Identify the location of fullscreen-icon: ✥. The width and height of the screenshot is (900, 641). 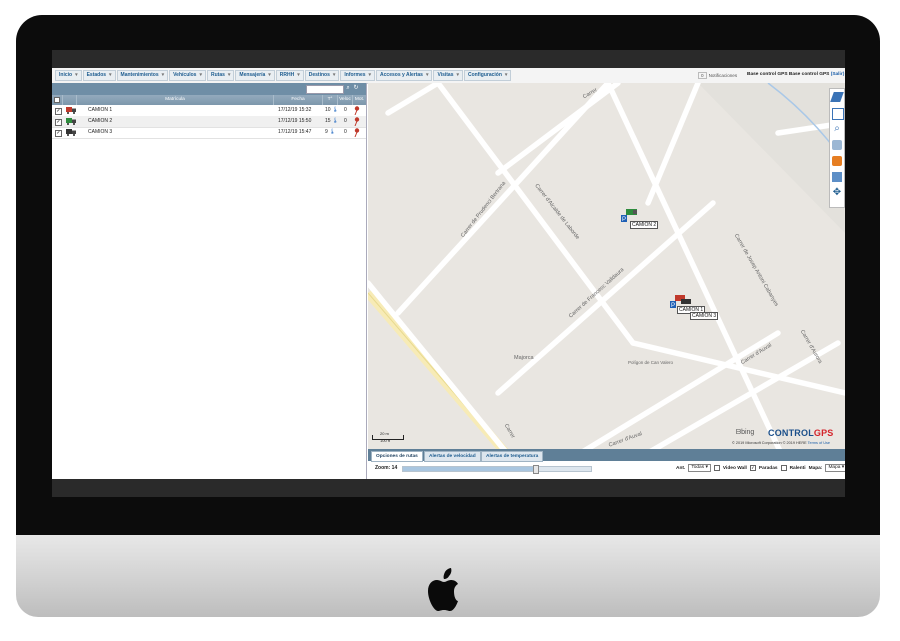
(837, 193).